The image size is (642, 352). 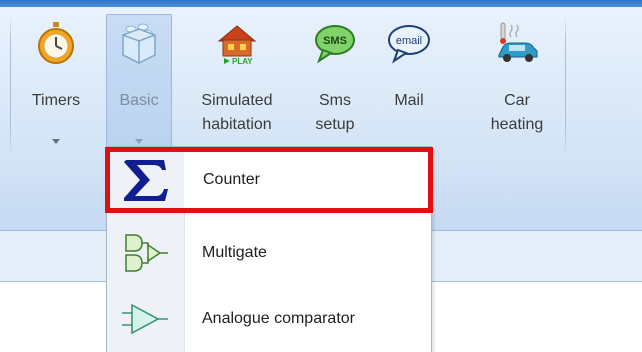 I want to click on menu-item-label: Analogue comparator, so click(x=278, y=318).